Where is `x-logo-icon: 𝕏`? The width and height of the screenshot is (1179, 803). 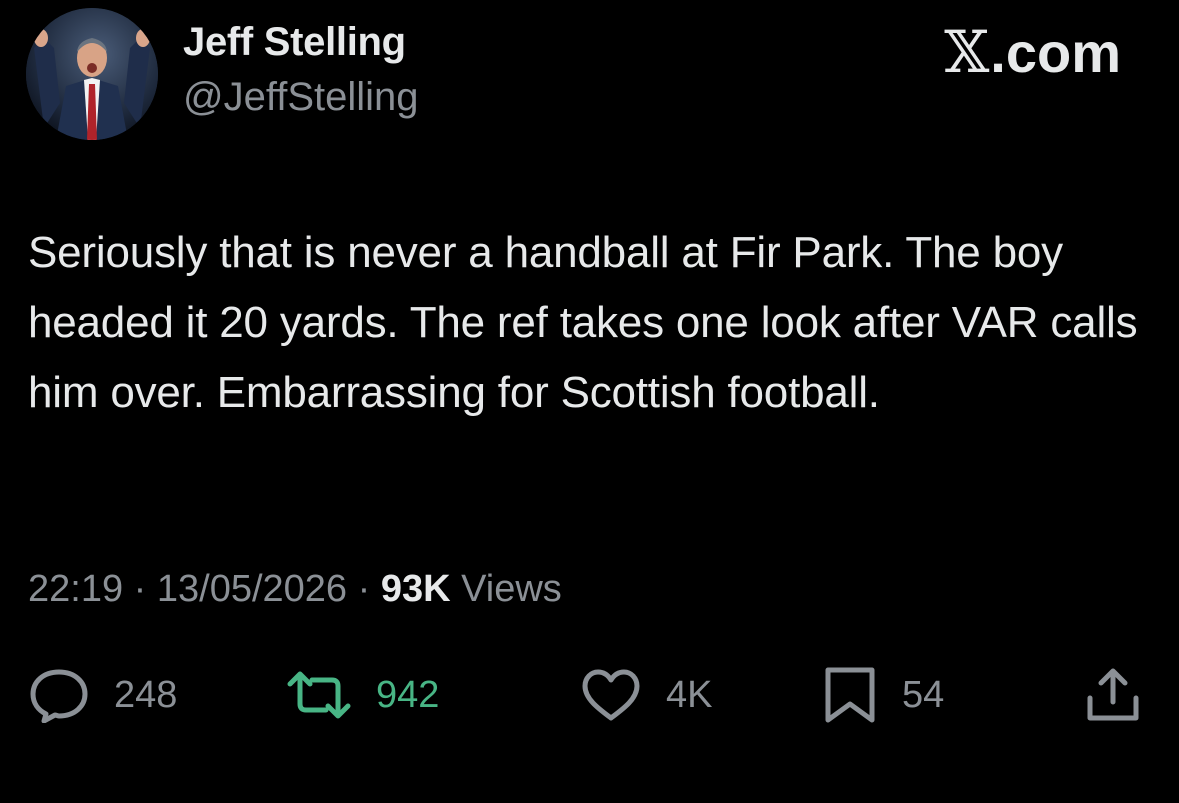
x-logo-icon: 𝕏 is located at coordinates (967, 52).